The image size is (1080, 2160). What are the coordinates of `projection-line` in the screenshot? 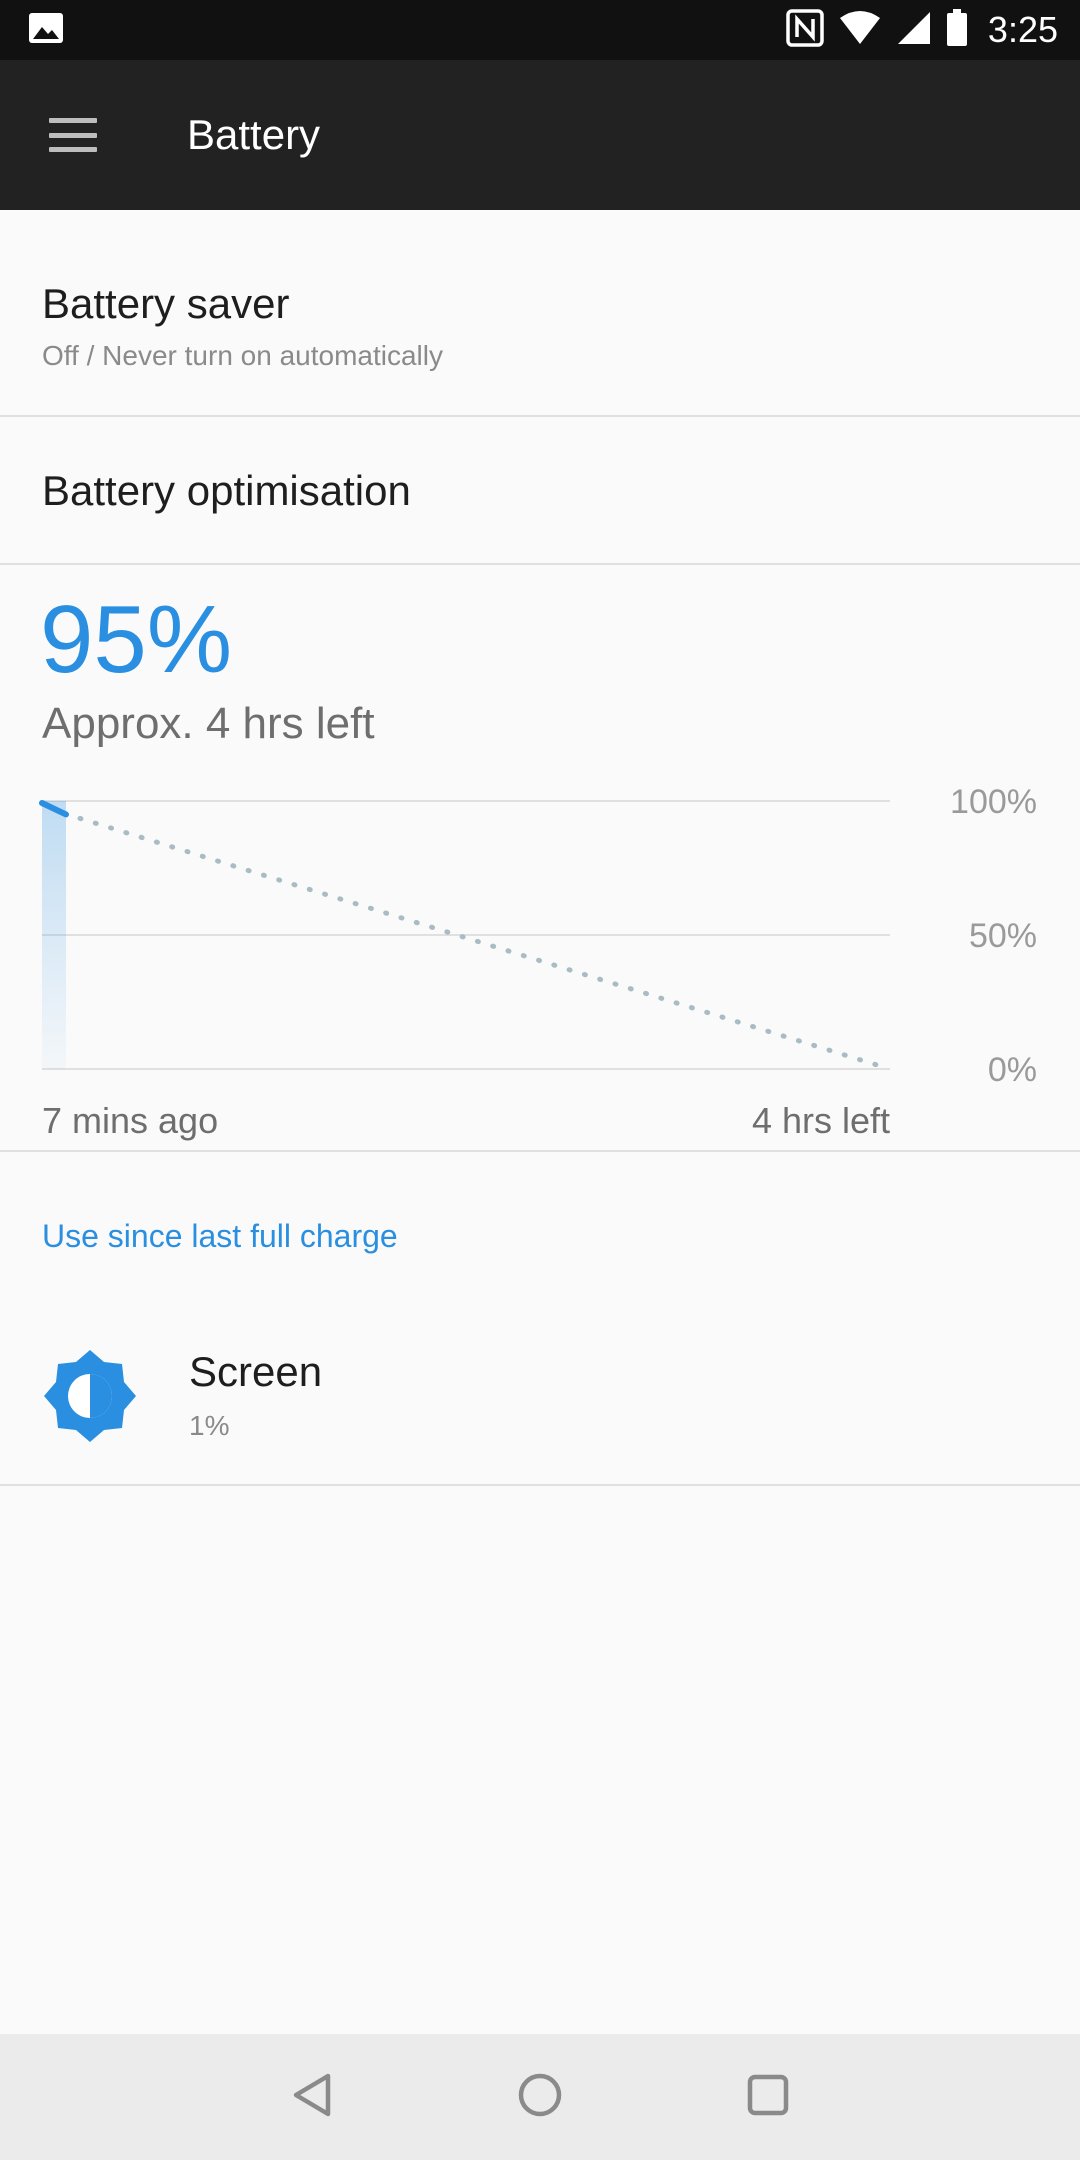 It's located at (485, 943).